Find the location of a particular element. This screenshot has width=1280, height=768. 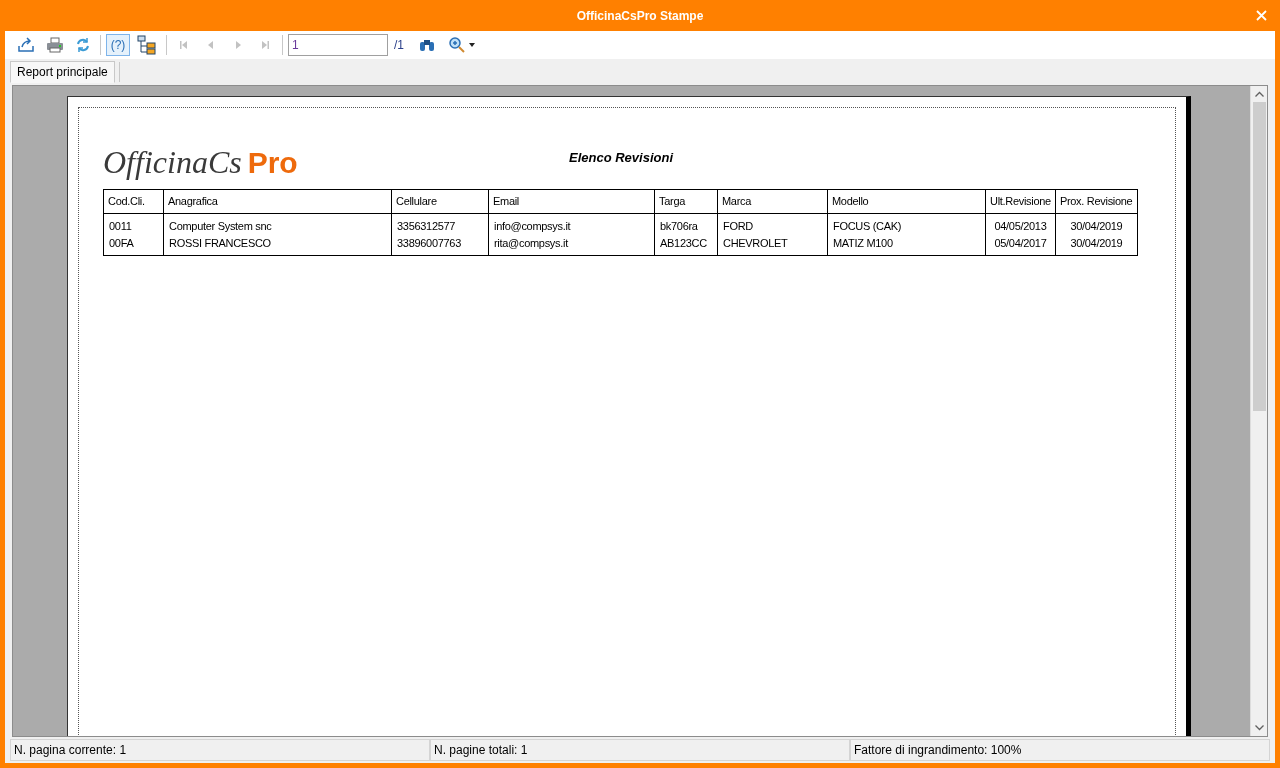

table-cell: 00FA is located at coordinates (133, 245).